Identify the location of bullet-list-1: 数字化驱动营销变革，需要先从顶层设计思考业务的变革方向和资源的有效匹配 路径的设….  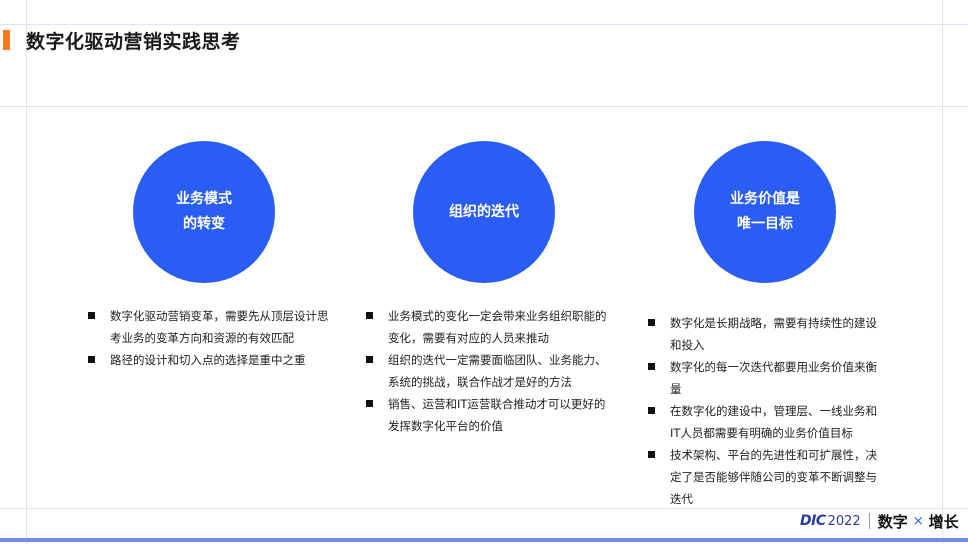
(210, 338).